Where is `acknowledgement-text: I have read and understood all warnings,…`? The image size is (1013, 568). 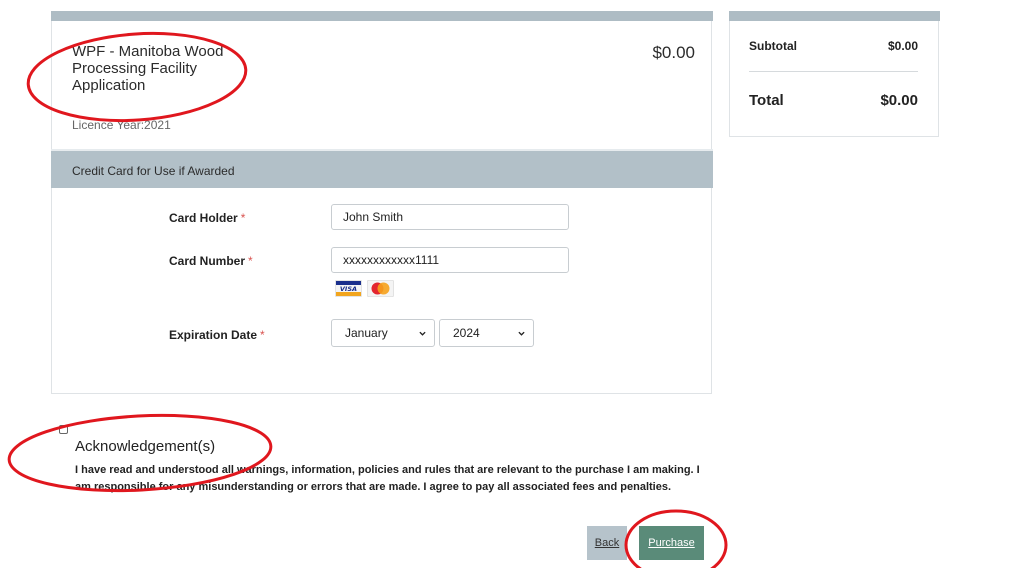 acknowledgement-text: I have read and understood all warnings,… is located at coordinates (387, 478).